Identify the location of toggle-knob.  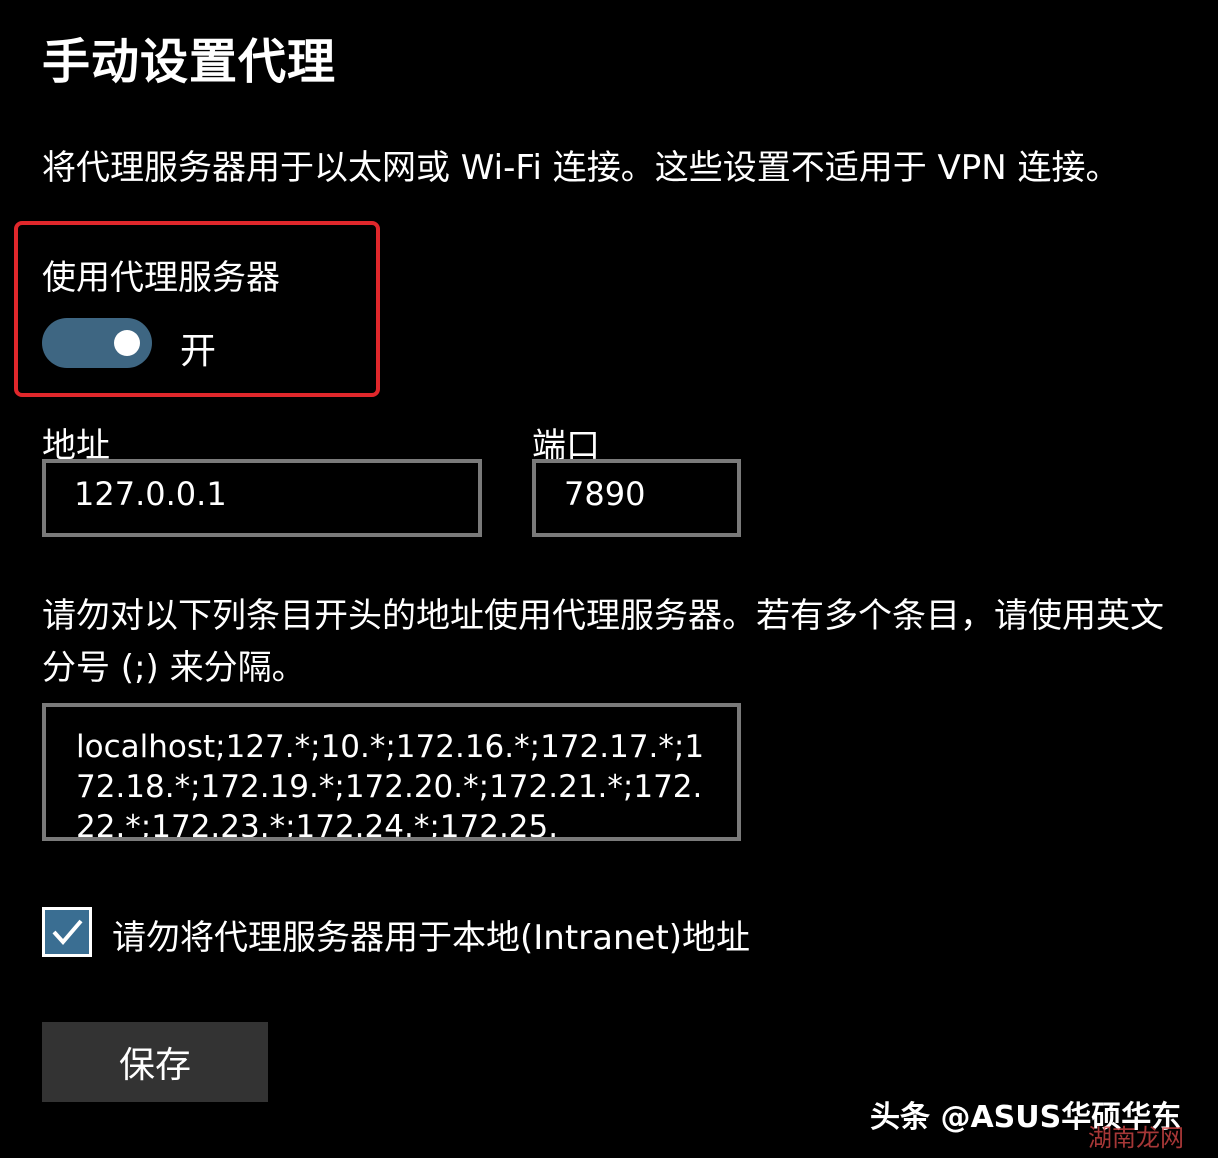
(127, 343).